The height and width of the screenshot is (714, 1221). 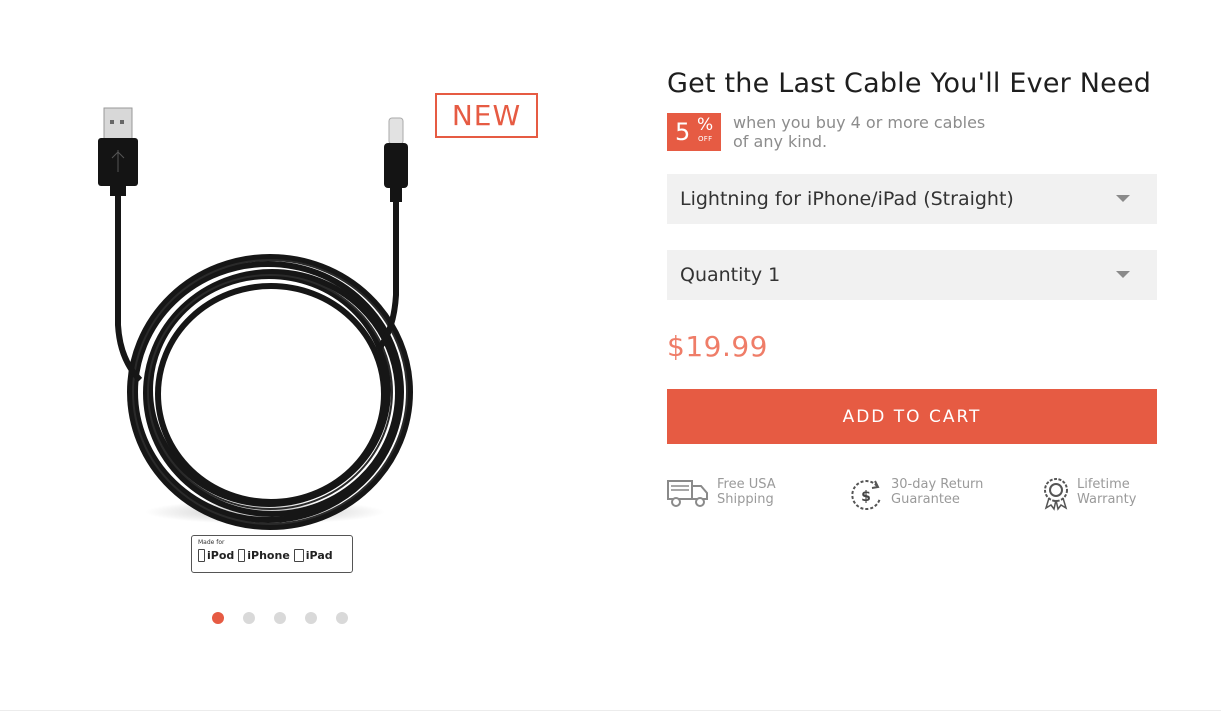 What do you see at coordinates (687, 493) in the screenshot?
I see `truck-icon` at bounding box center [687, 493].